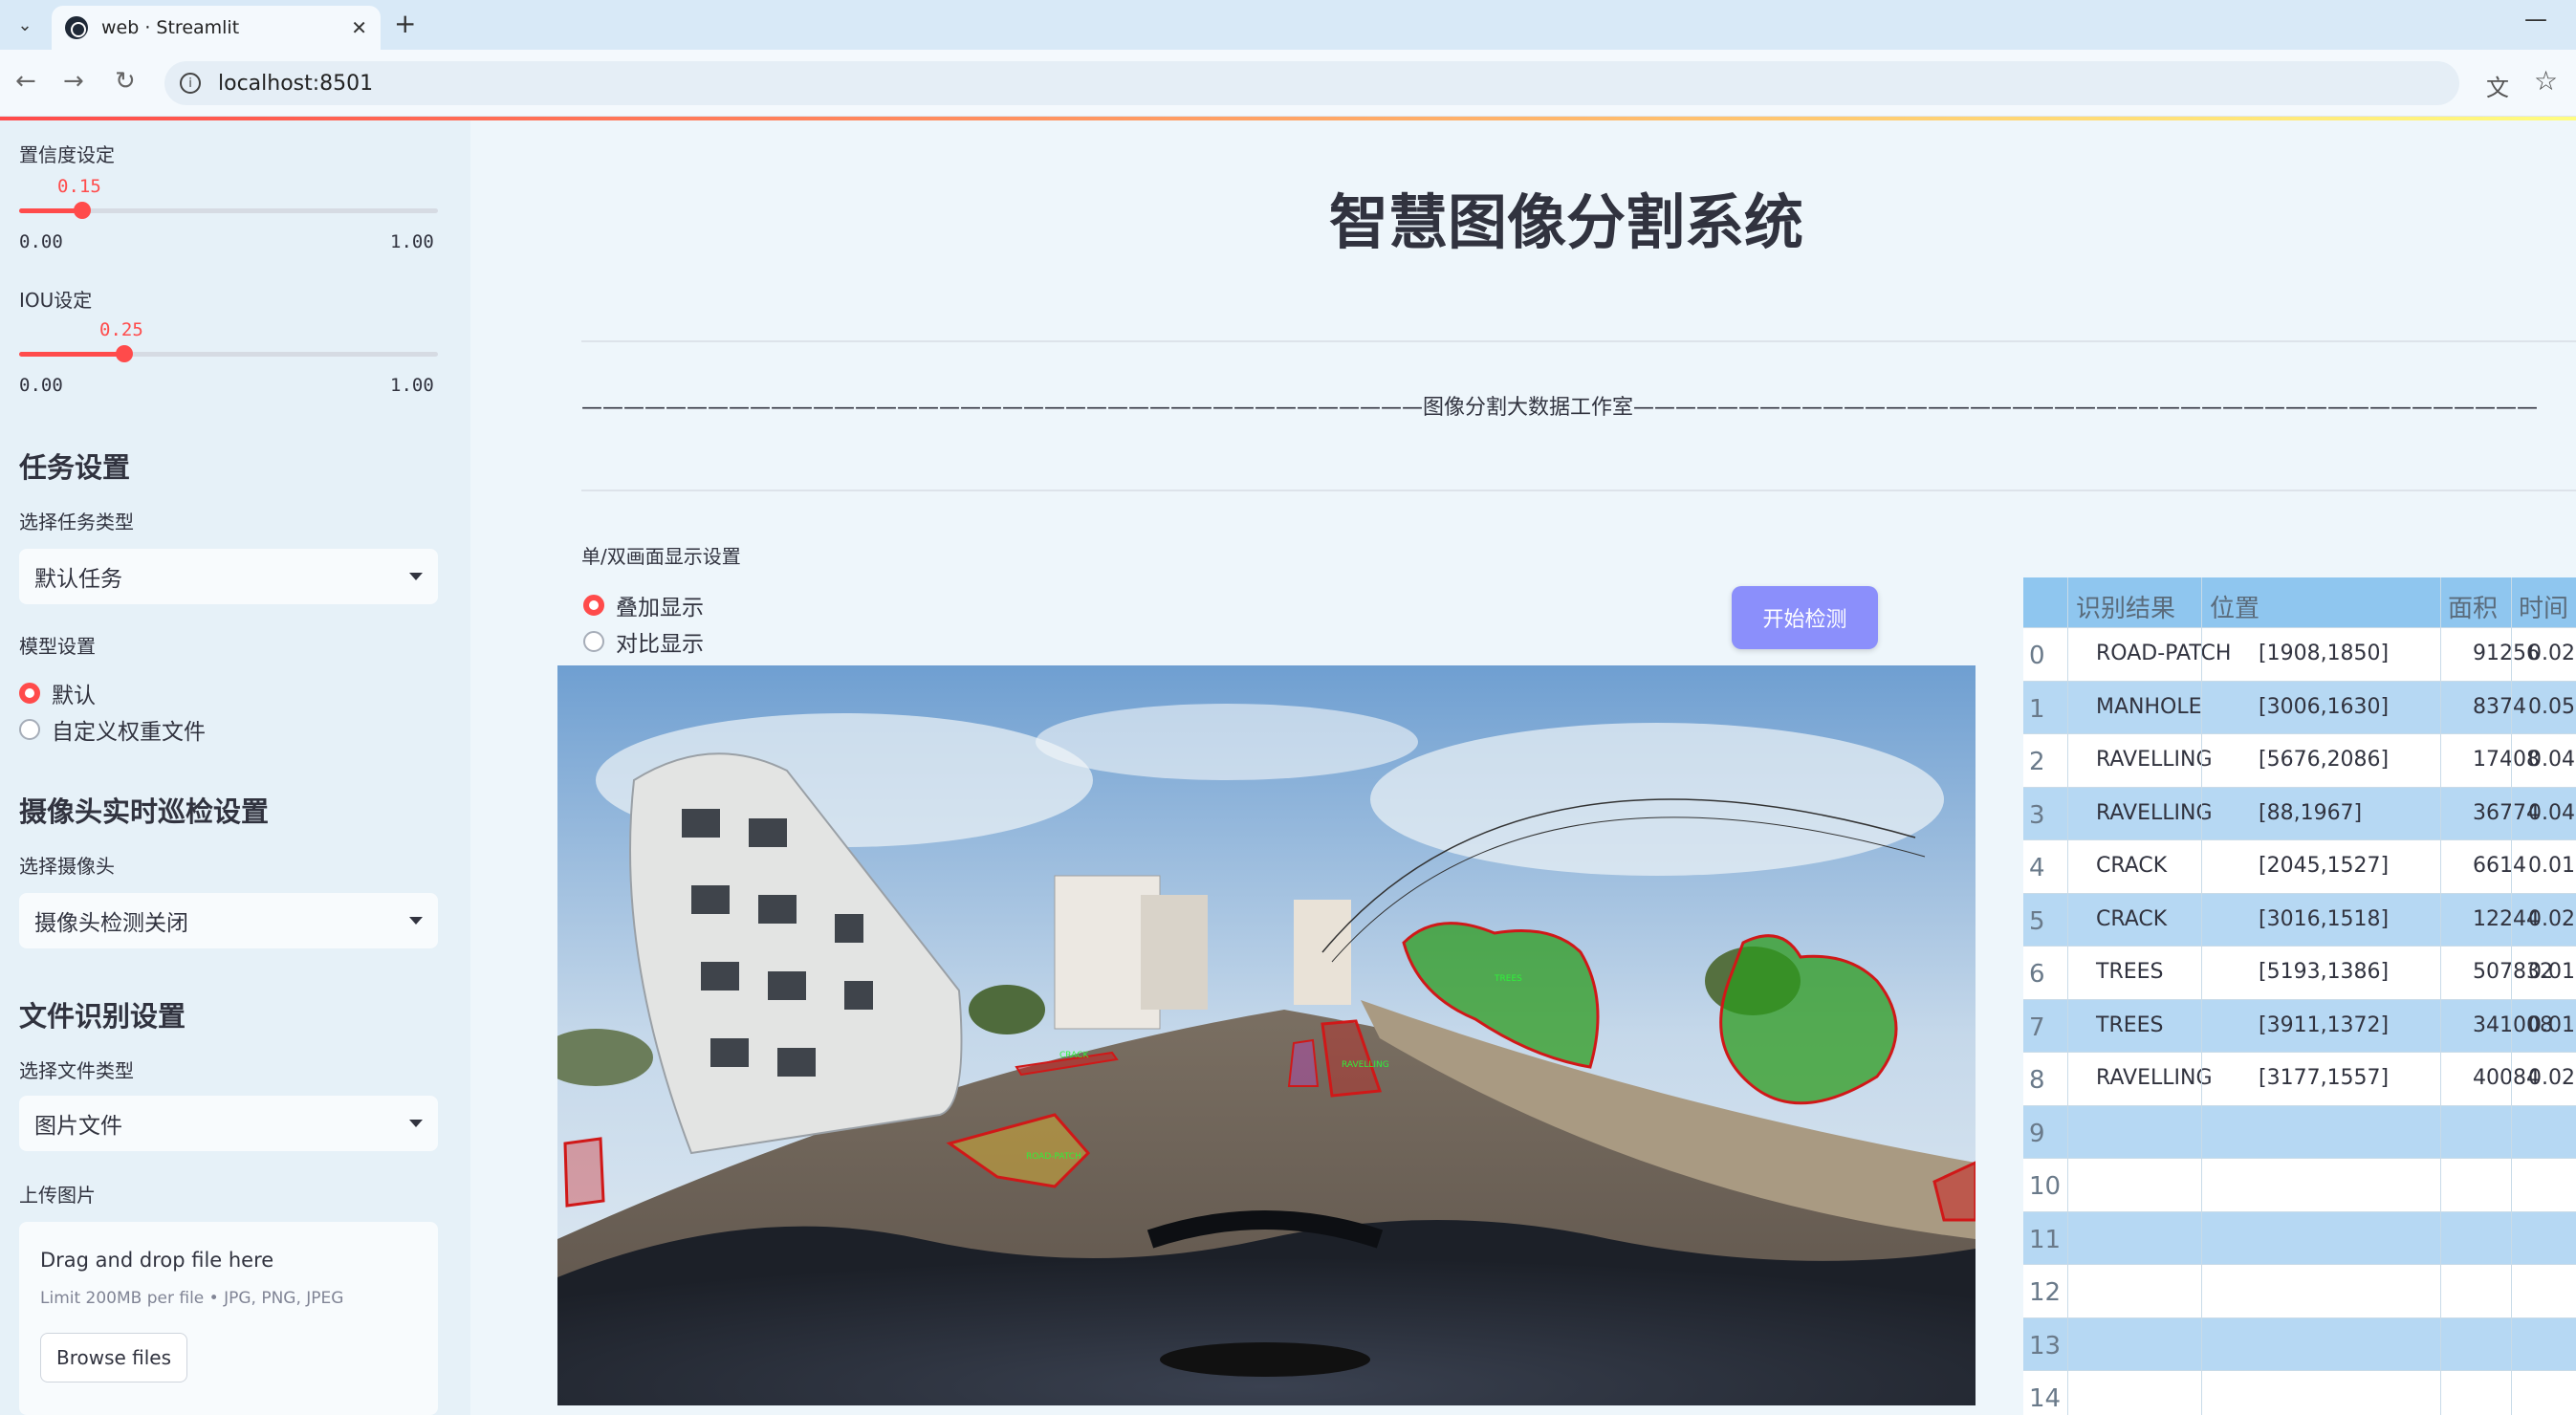 The width and height of the screenshot is (2576, 1415). I want to click on forward-arrow-icon: →, so click(73, 81).